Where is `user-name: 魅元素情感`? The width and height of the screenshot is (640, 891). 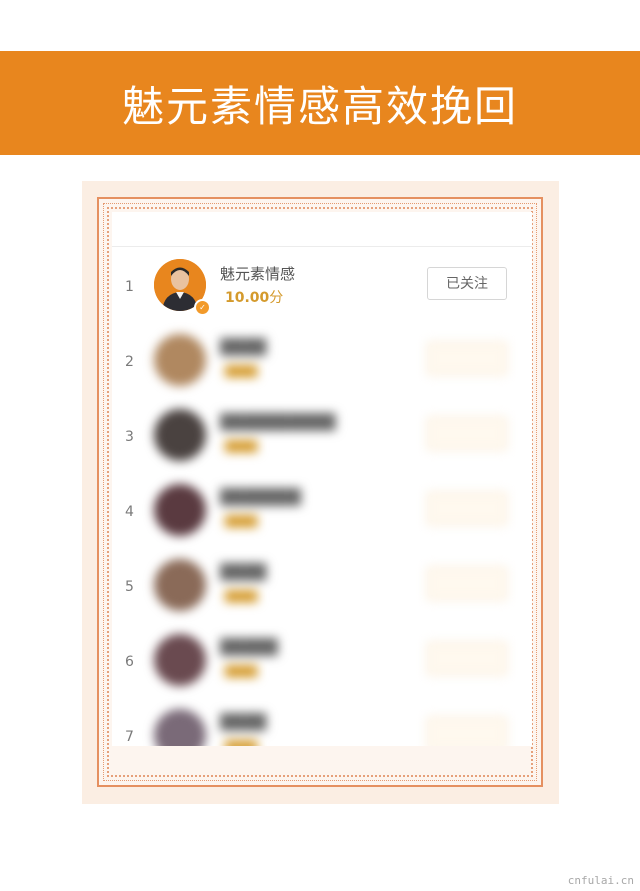 user-name: 魅元素情感 is located at coordinates (257, 273).